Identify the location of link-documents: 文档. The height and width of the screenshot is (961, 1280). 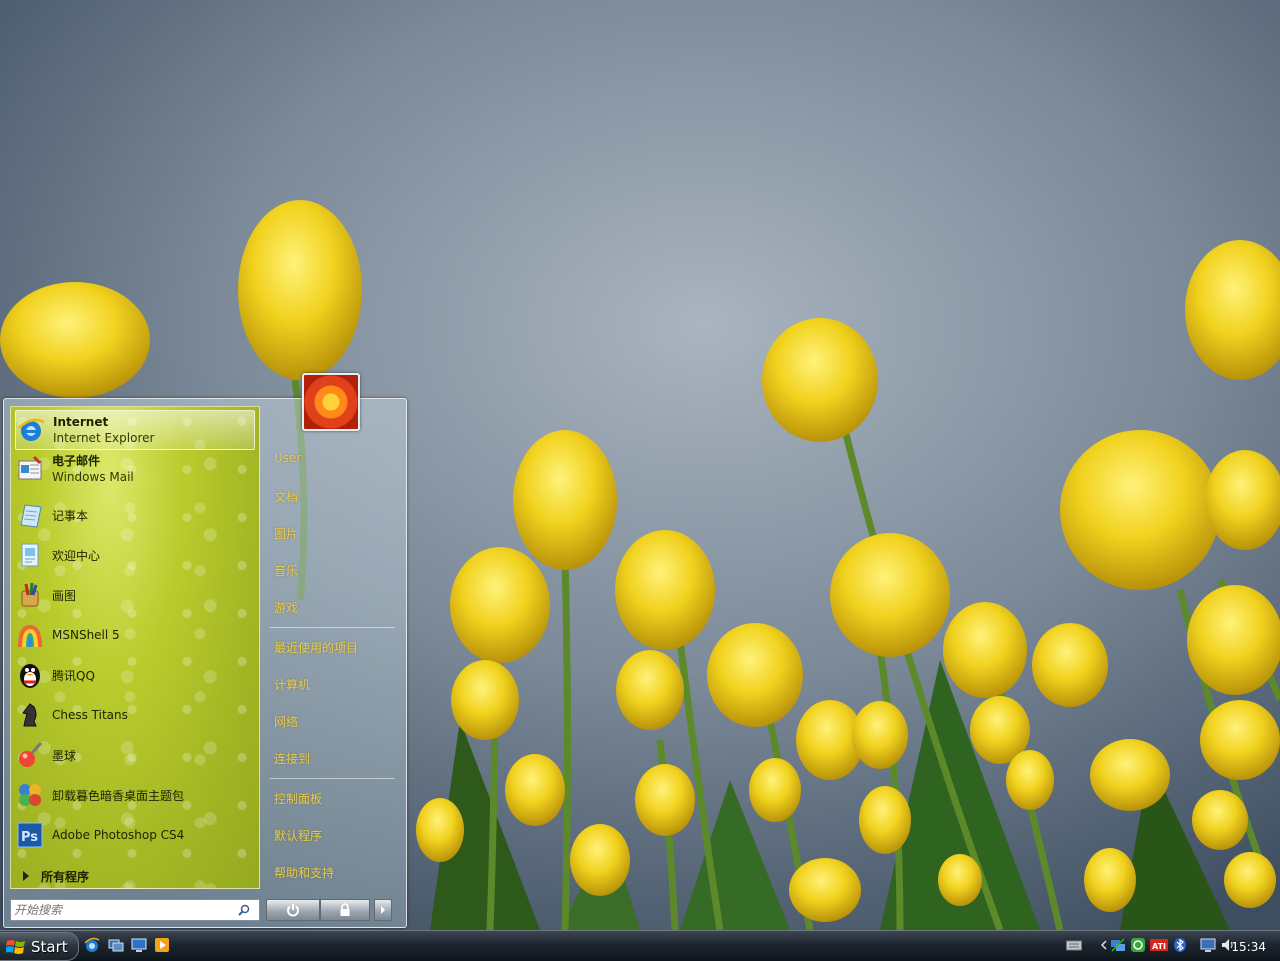
(286, 496).